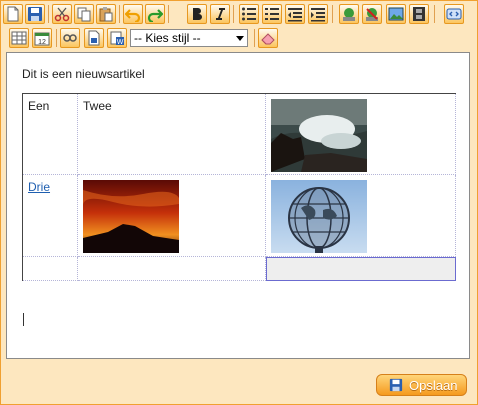  I want to click on insert-table-button, so click(19, 38).